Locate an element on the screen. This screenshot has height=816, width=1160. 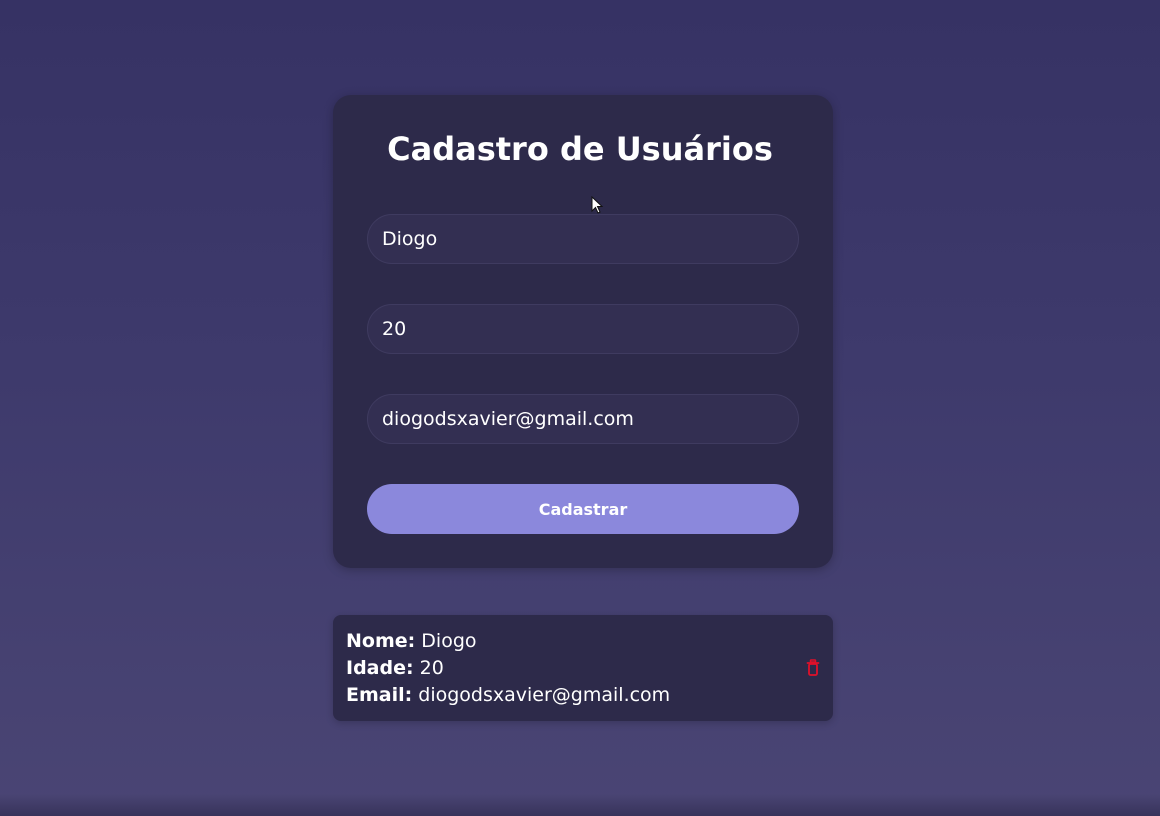
user-age-label: Idade: is located at coordinates (380, 668).